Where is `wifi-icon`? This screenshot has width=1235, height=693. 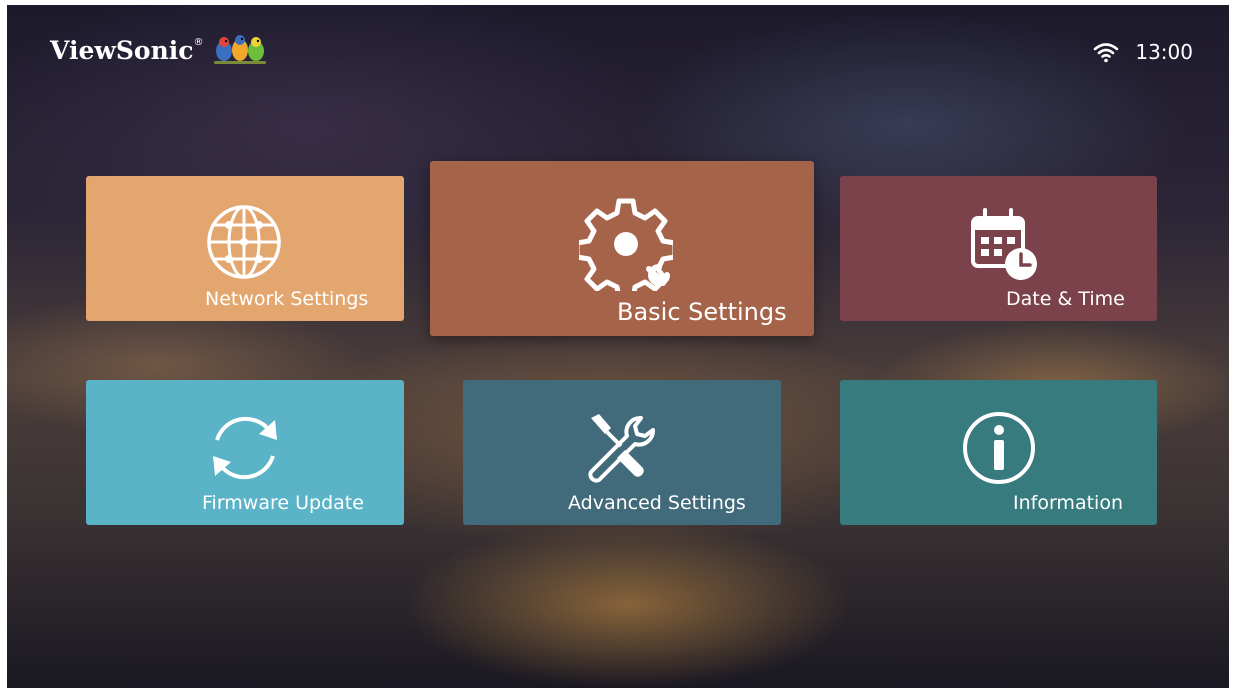 wifi-icon is located at coordinates (1106, 53).